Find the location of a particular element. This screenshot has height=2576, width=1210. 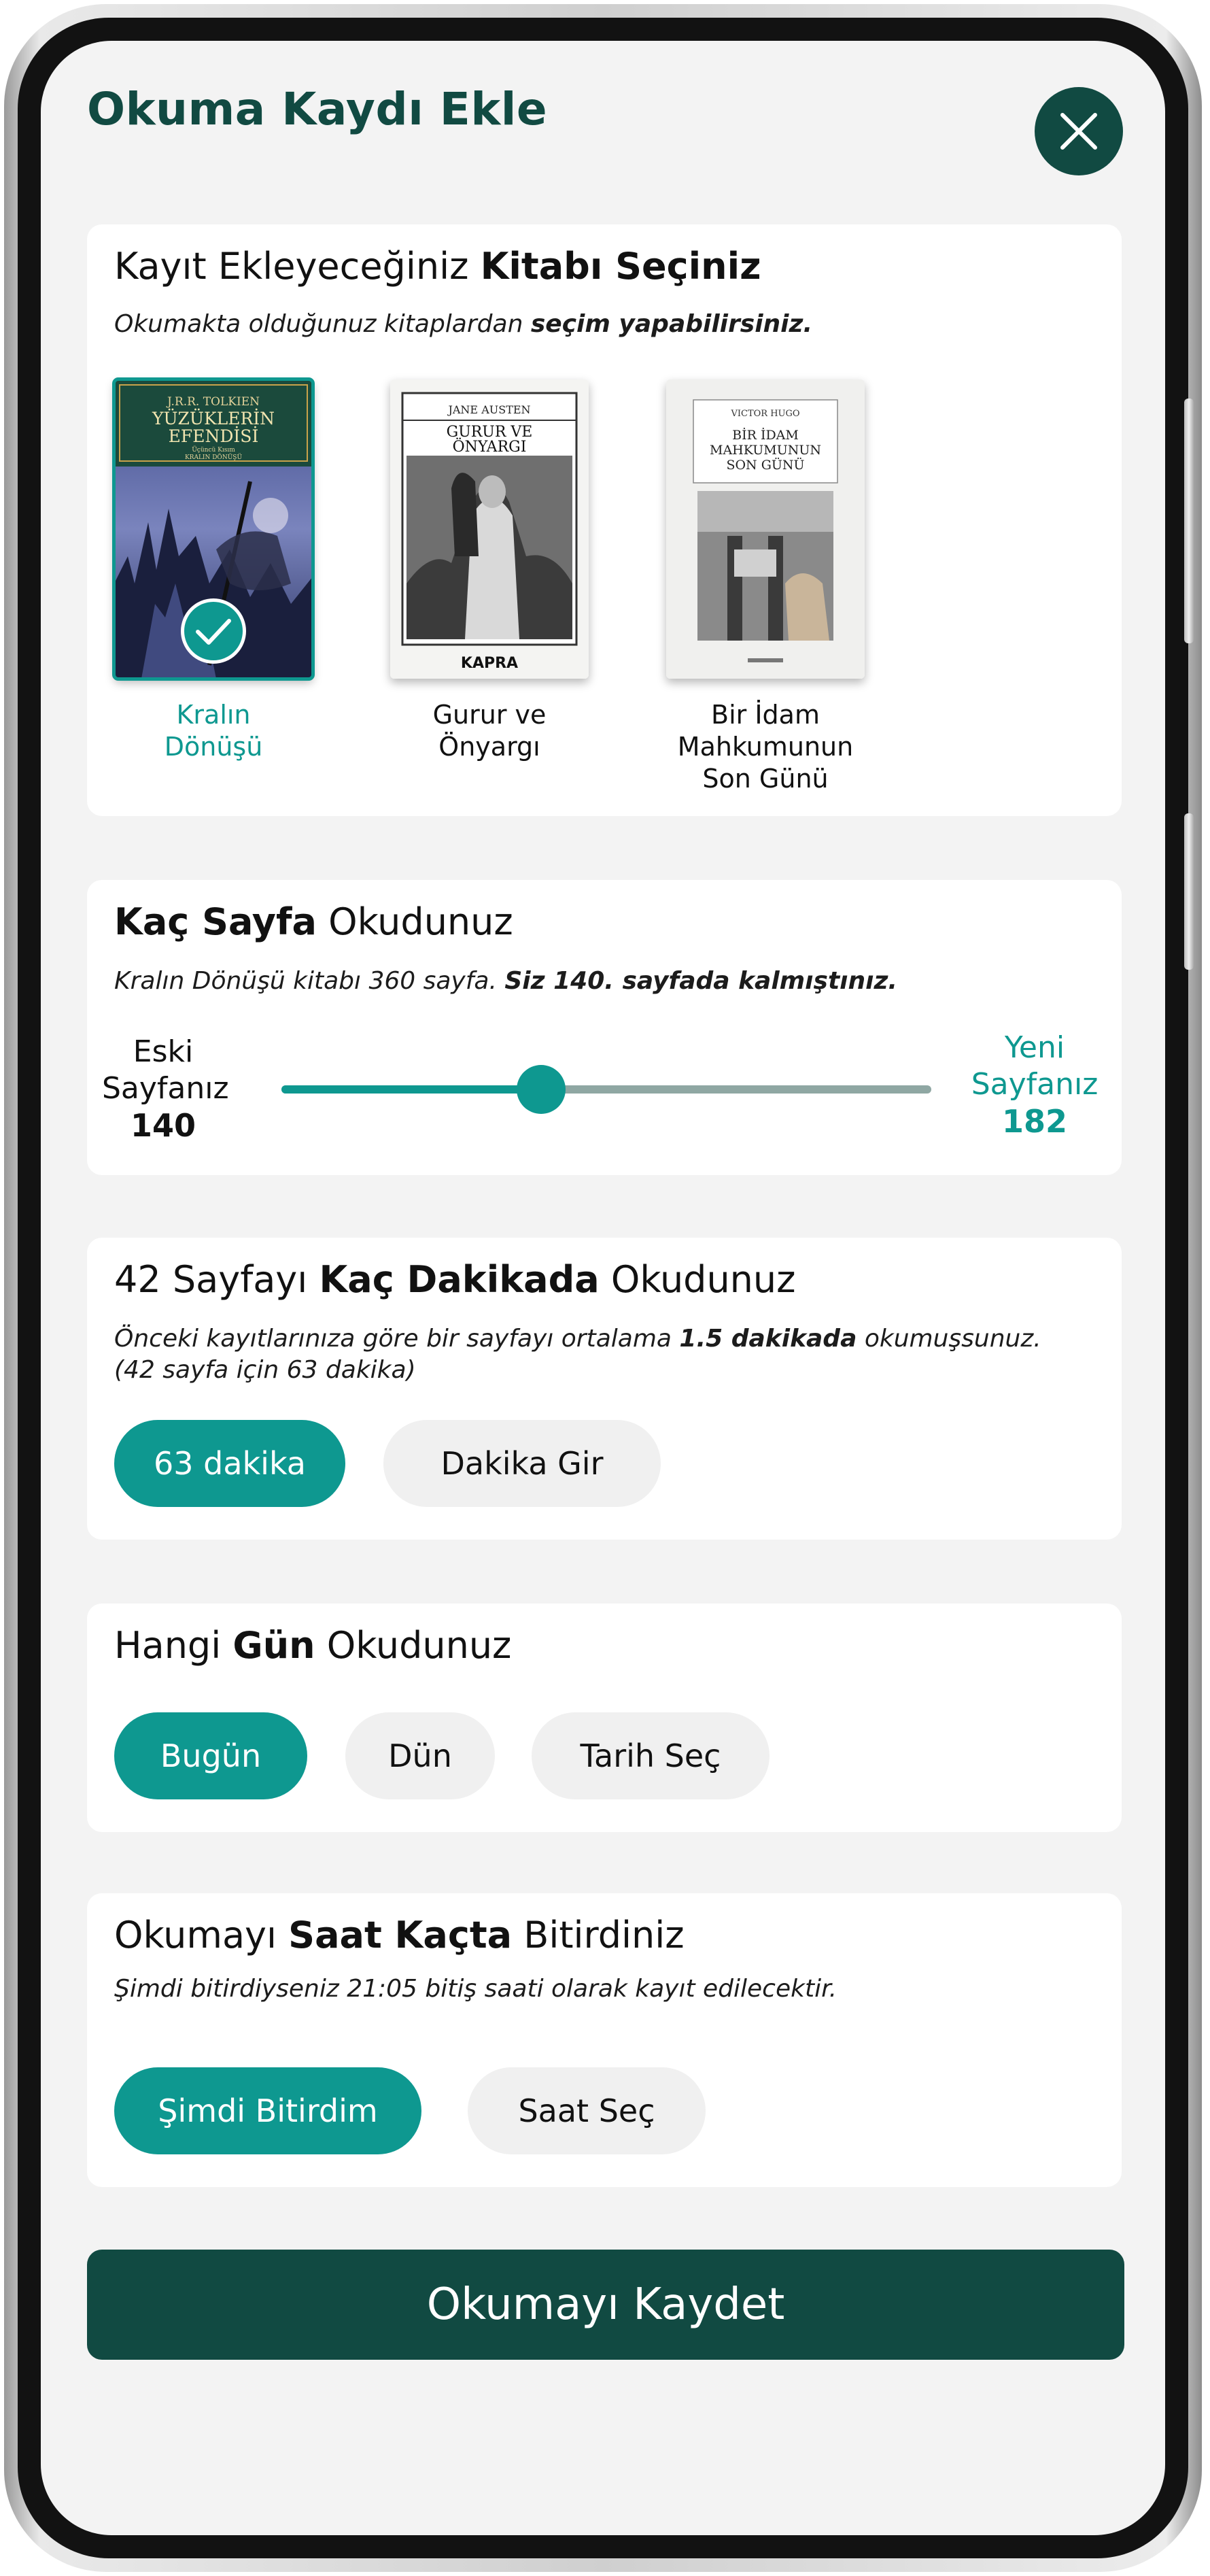

pick-time-button: Saat Seç is located at coordinates (587, 2110).